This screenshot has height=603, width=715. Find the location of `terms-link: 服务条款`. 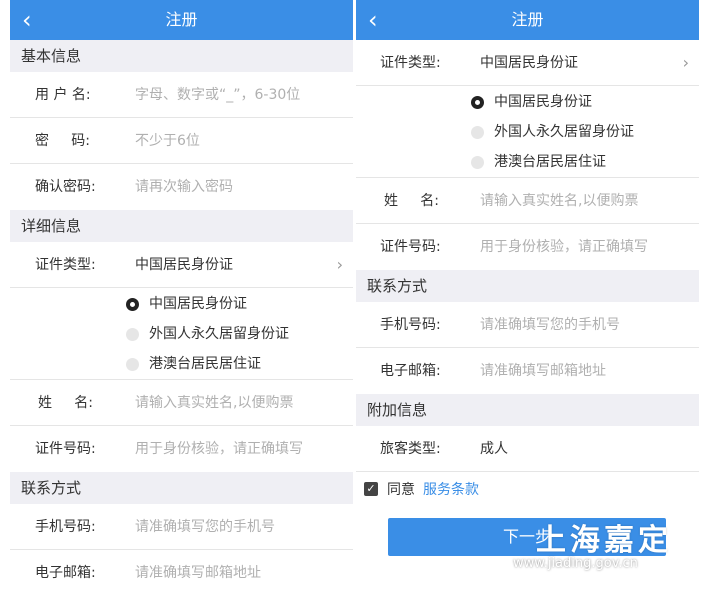

terms-link: 服务条款 is located at coordinates (451, 490).